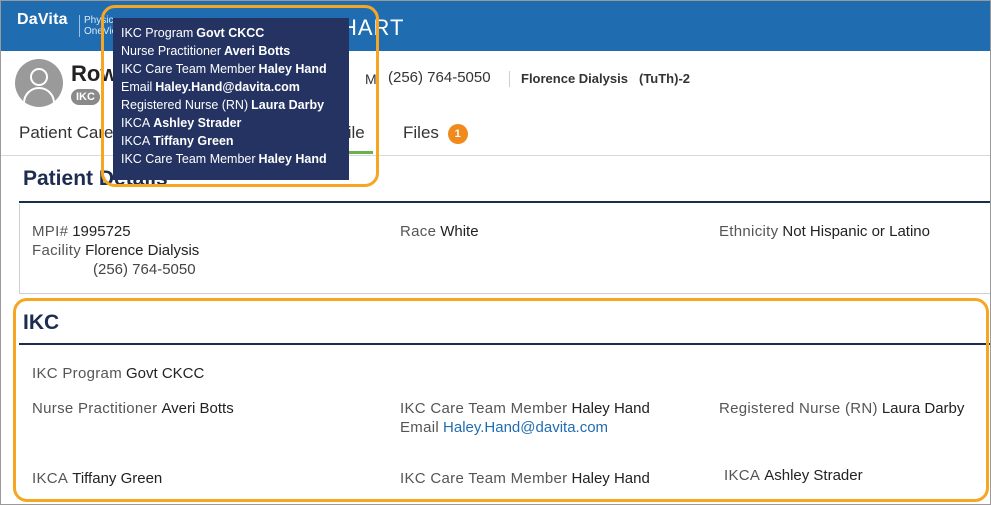 This screenshot has height=505, width=991. I want to click on ikc-program-field: IKC Program Govt CKCC, so click(118, 373).